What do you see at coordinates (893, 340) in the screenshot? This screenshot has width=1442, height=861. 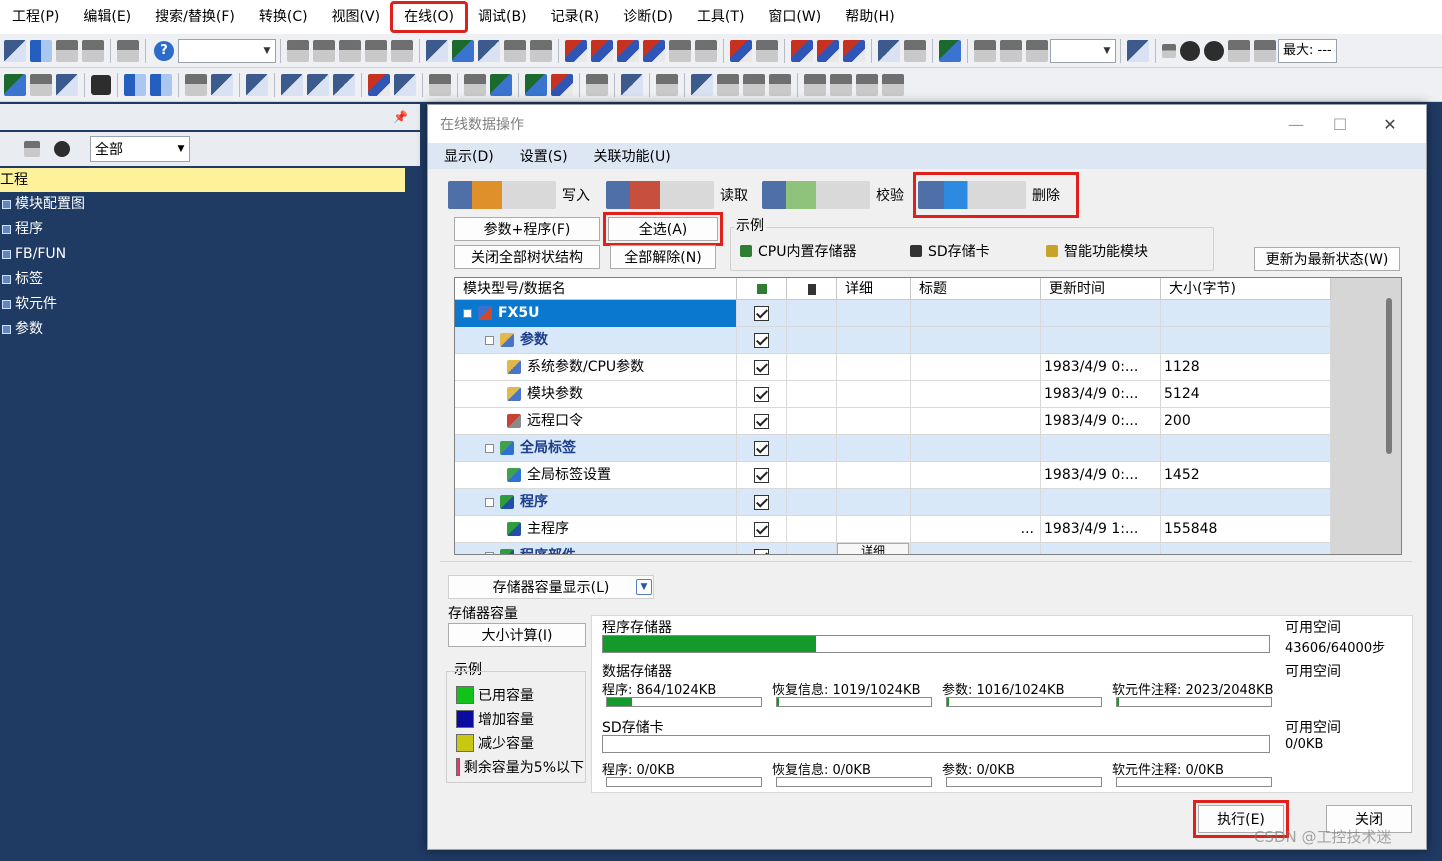 I see `table-row: 参数` at bounding box center [893, 340].